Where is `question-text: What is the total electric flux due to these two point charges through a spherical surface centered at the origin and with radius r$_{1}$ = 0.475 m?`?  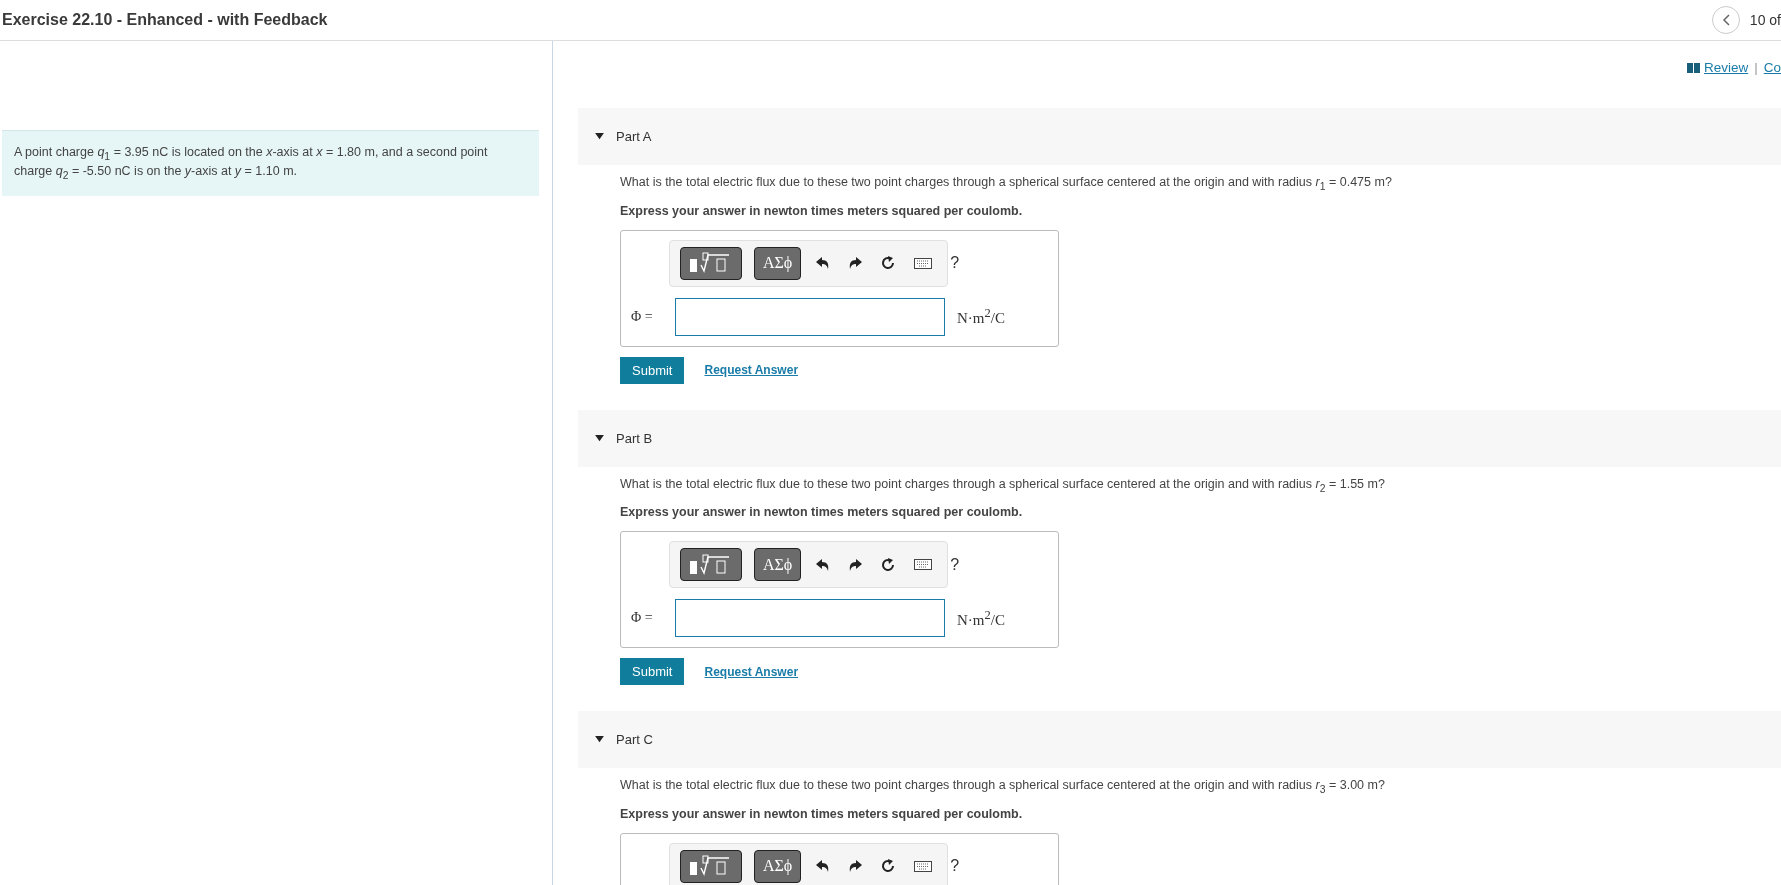
question-text: What is the total electric flux due to these two point charges through a spherical surface centered at the origin and with radius r$_{1}$ = 0.475 m? is located at coordinates (1006, 183).